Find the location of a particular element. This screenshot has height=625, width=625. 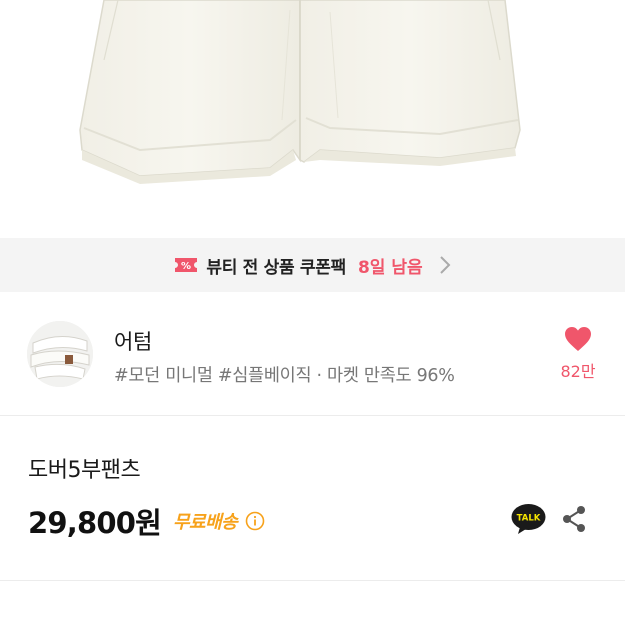

like-button: 82만 is located at coordinates (578, 354).